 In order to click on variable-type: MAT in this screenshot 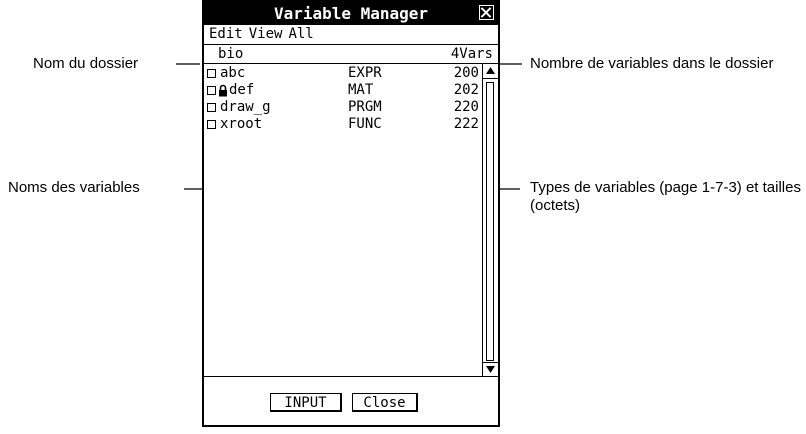, I will do `click(361, 90)`.